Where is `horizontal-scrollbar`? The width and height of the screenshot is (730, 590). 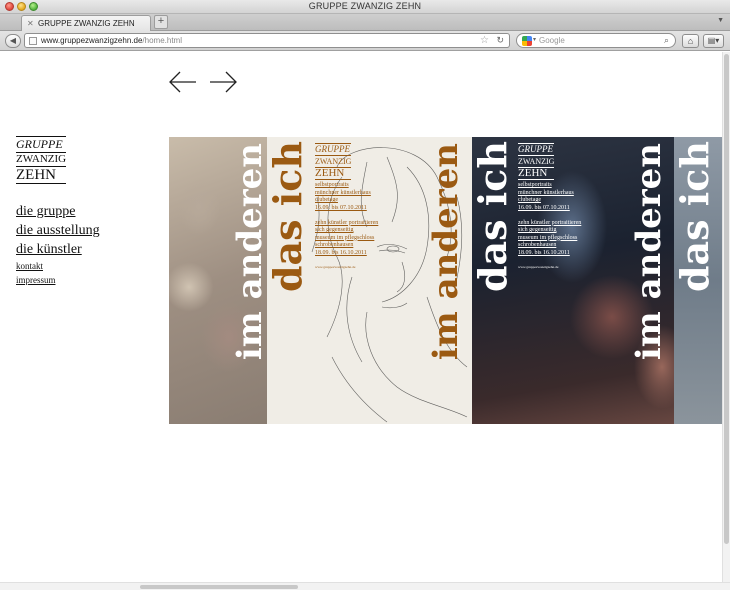
horizontal-scrollbar is located at coordinates (365, 586).